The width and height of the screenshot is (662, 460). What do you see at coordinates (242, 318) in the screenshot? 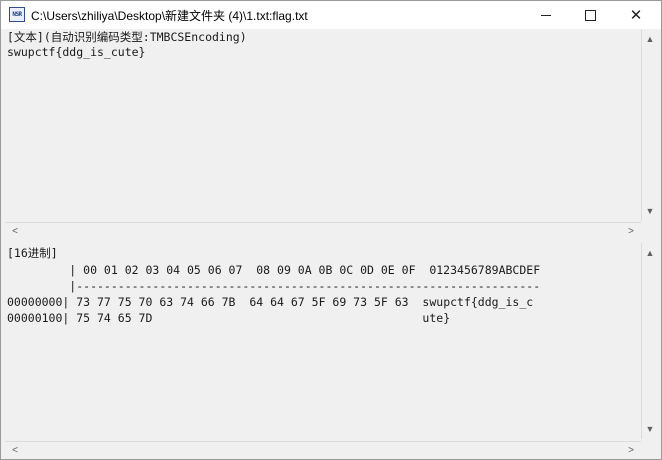
I see `hex-row-bytes: | 75 74 65 7D` at bounding box center [242, 318].